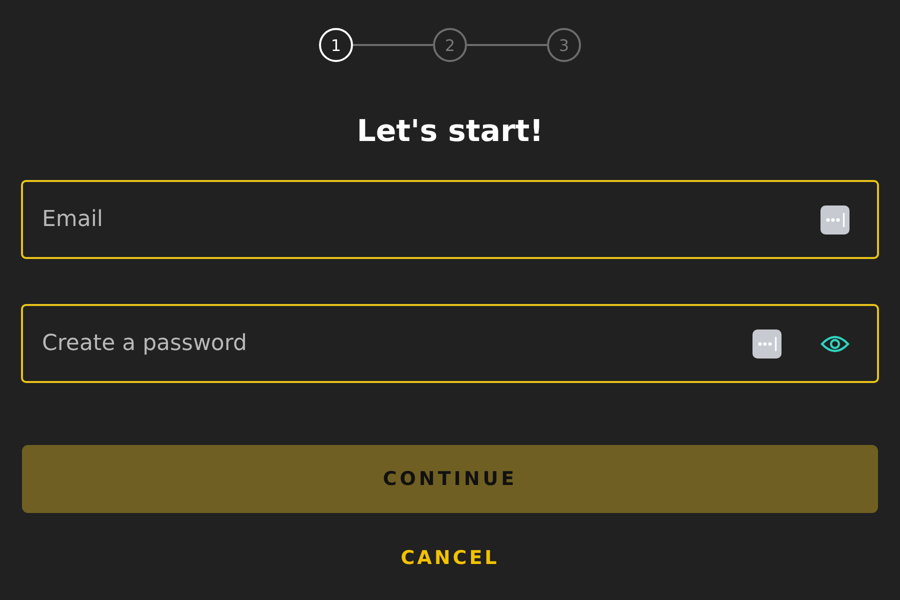 The height and width of the screenshot is (600, 900). I want to click on cancel-link: CANCEL, so click(450, 558).